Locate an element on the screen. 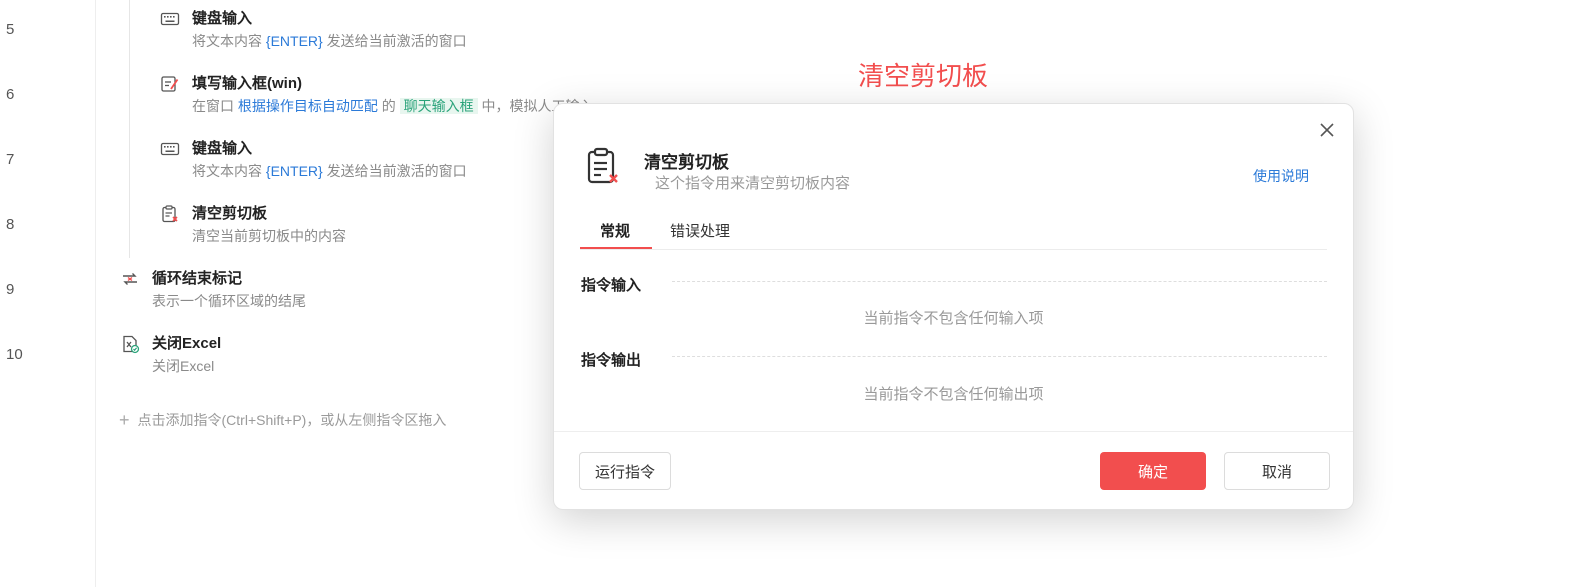 This screenshot has width=1569, height=587. step-title: 关闭Excel is located at coordinates (187, 343).